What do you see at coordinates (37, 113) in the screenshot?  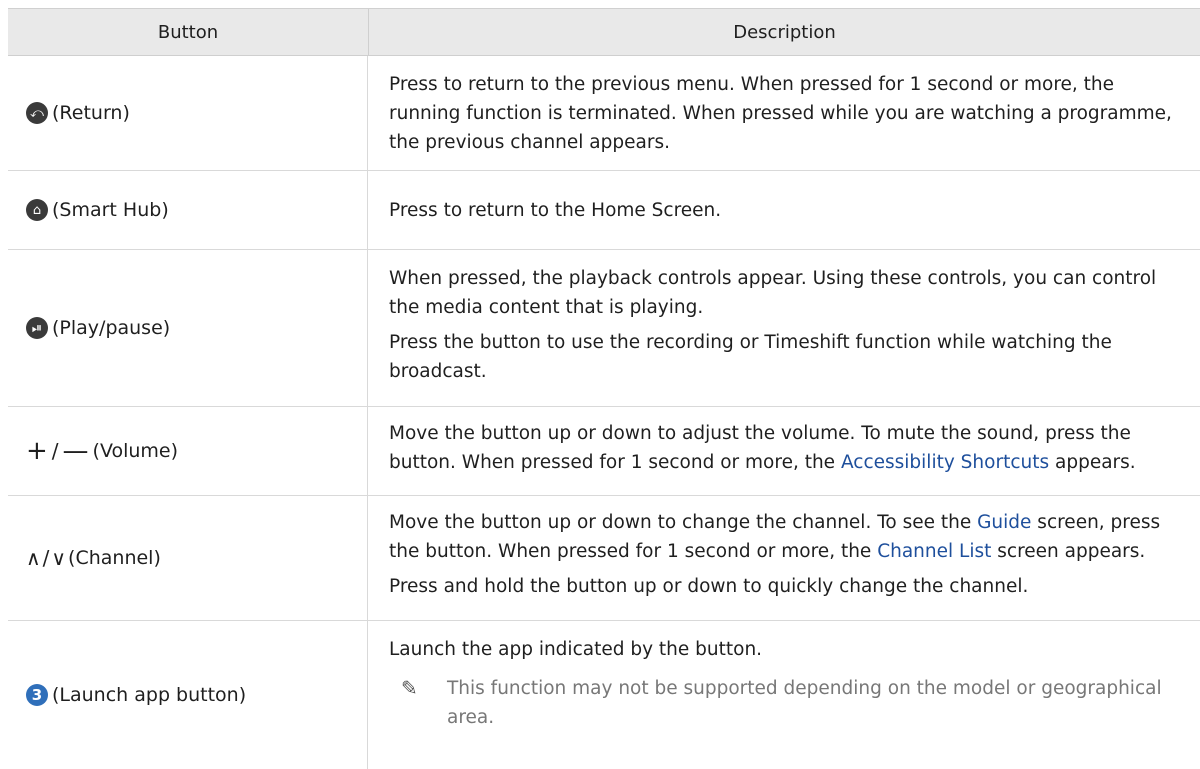 I see `return-icon: ⤺` at bounding box center [37, 113].